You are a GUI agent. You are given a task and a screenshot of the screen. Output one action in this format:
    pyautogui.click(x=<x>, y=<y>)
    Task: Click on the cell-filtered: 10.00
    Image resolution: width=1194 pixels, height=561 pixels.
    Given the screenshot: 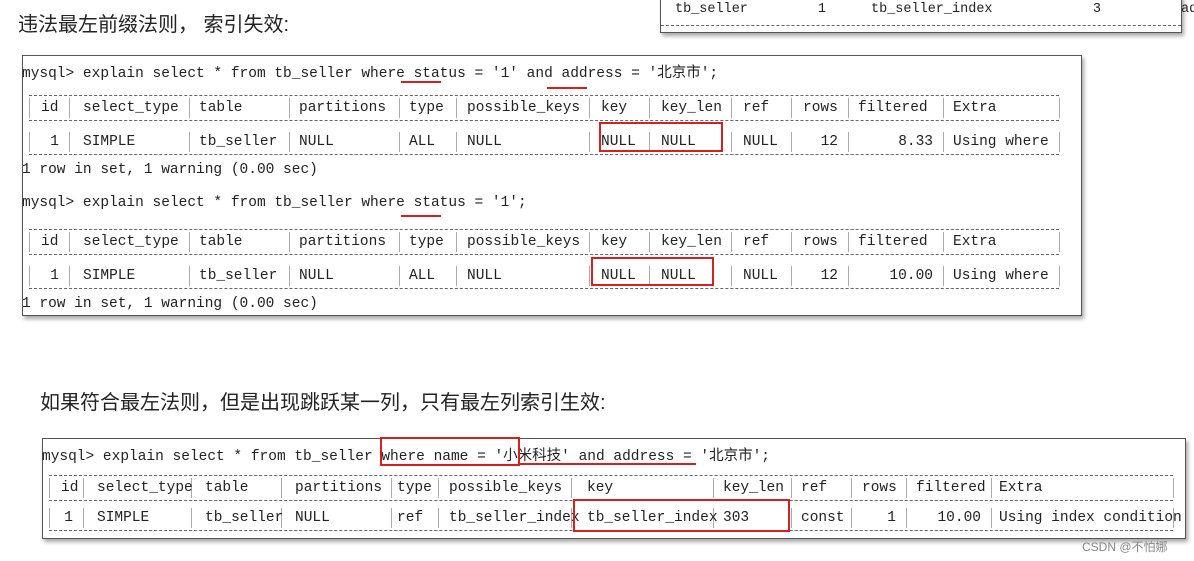 What is the action you would take?
    pyautogui.click(x=911, y=276)
    